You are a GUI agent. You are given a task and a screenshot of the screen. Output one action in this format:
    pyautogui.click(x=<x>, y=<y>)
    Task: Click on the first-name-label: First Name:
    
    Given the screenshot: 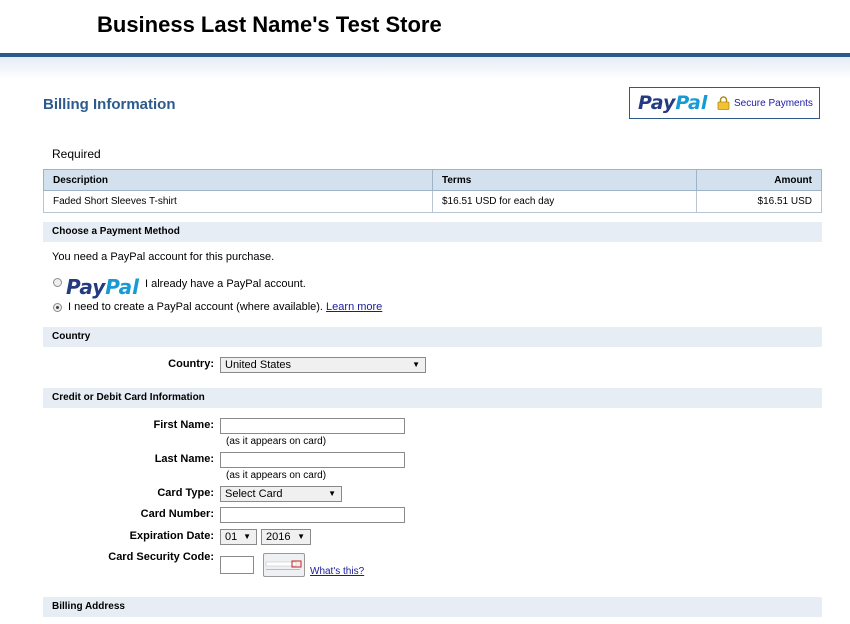 What is the action you would take?
    pyautogui.click(x=183, y=425)
    